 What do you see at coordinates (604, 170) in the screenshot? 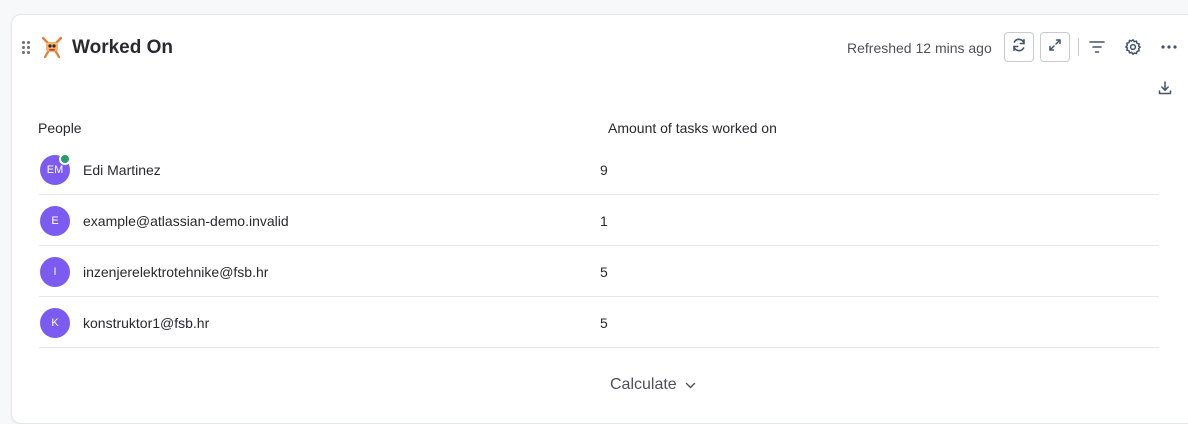
I see `task-count: 9` at bounding box center [604, 170].